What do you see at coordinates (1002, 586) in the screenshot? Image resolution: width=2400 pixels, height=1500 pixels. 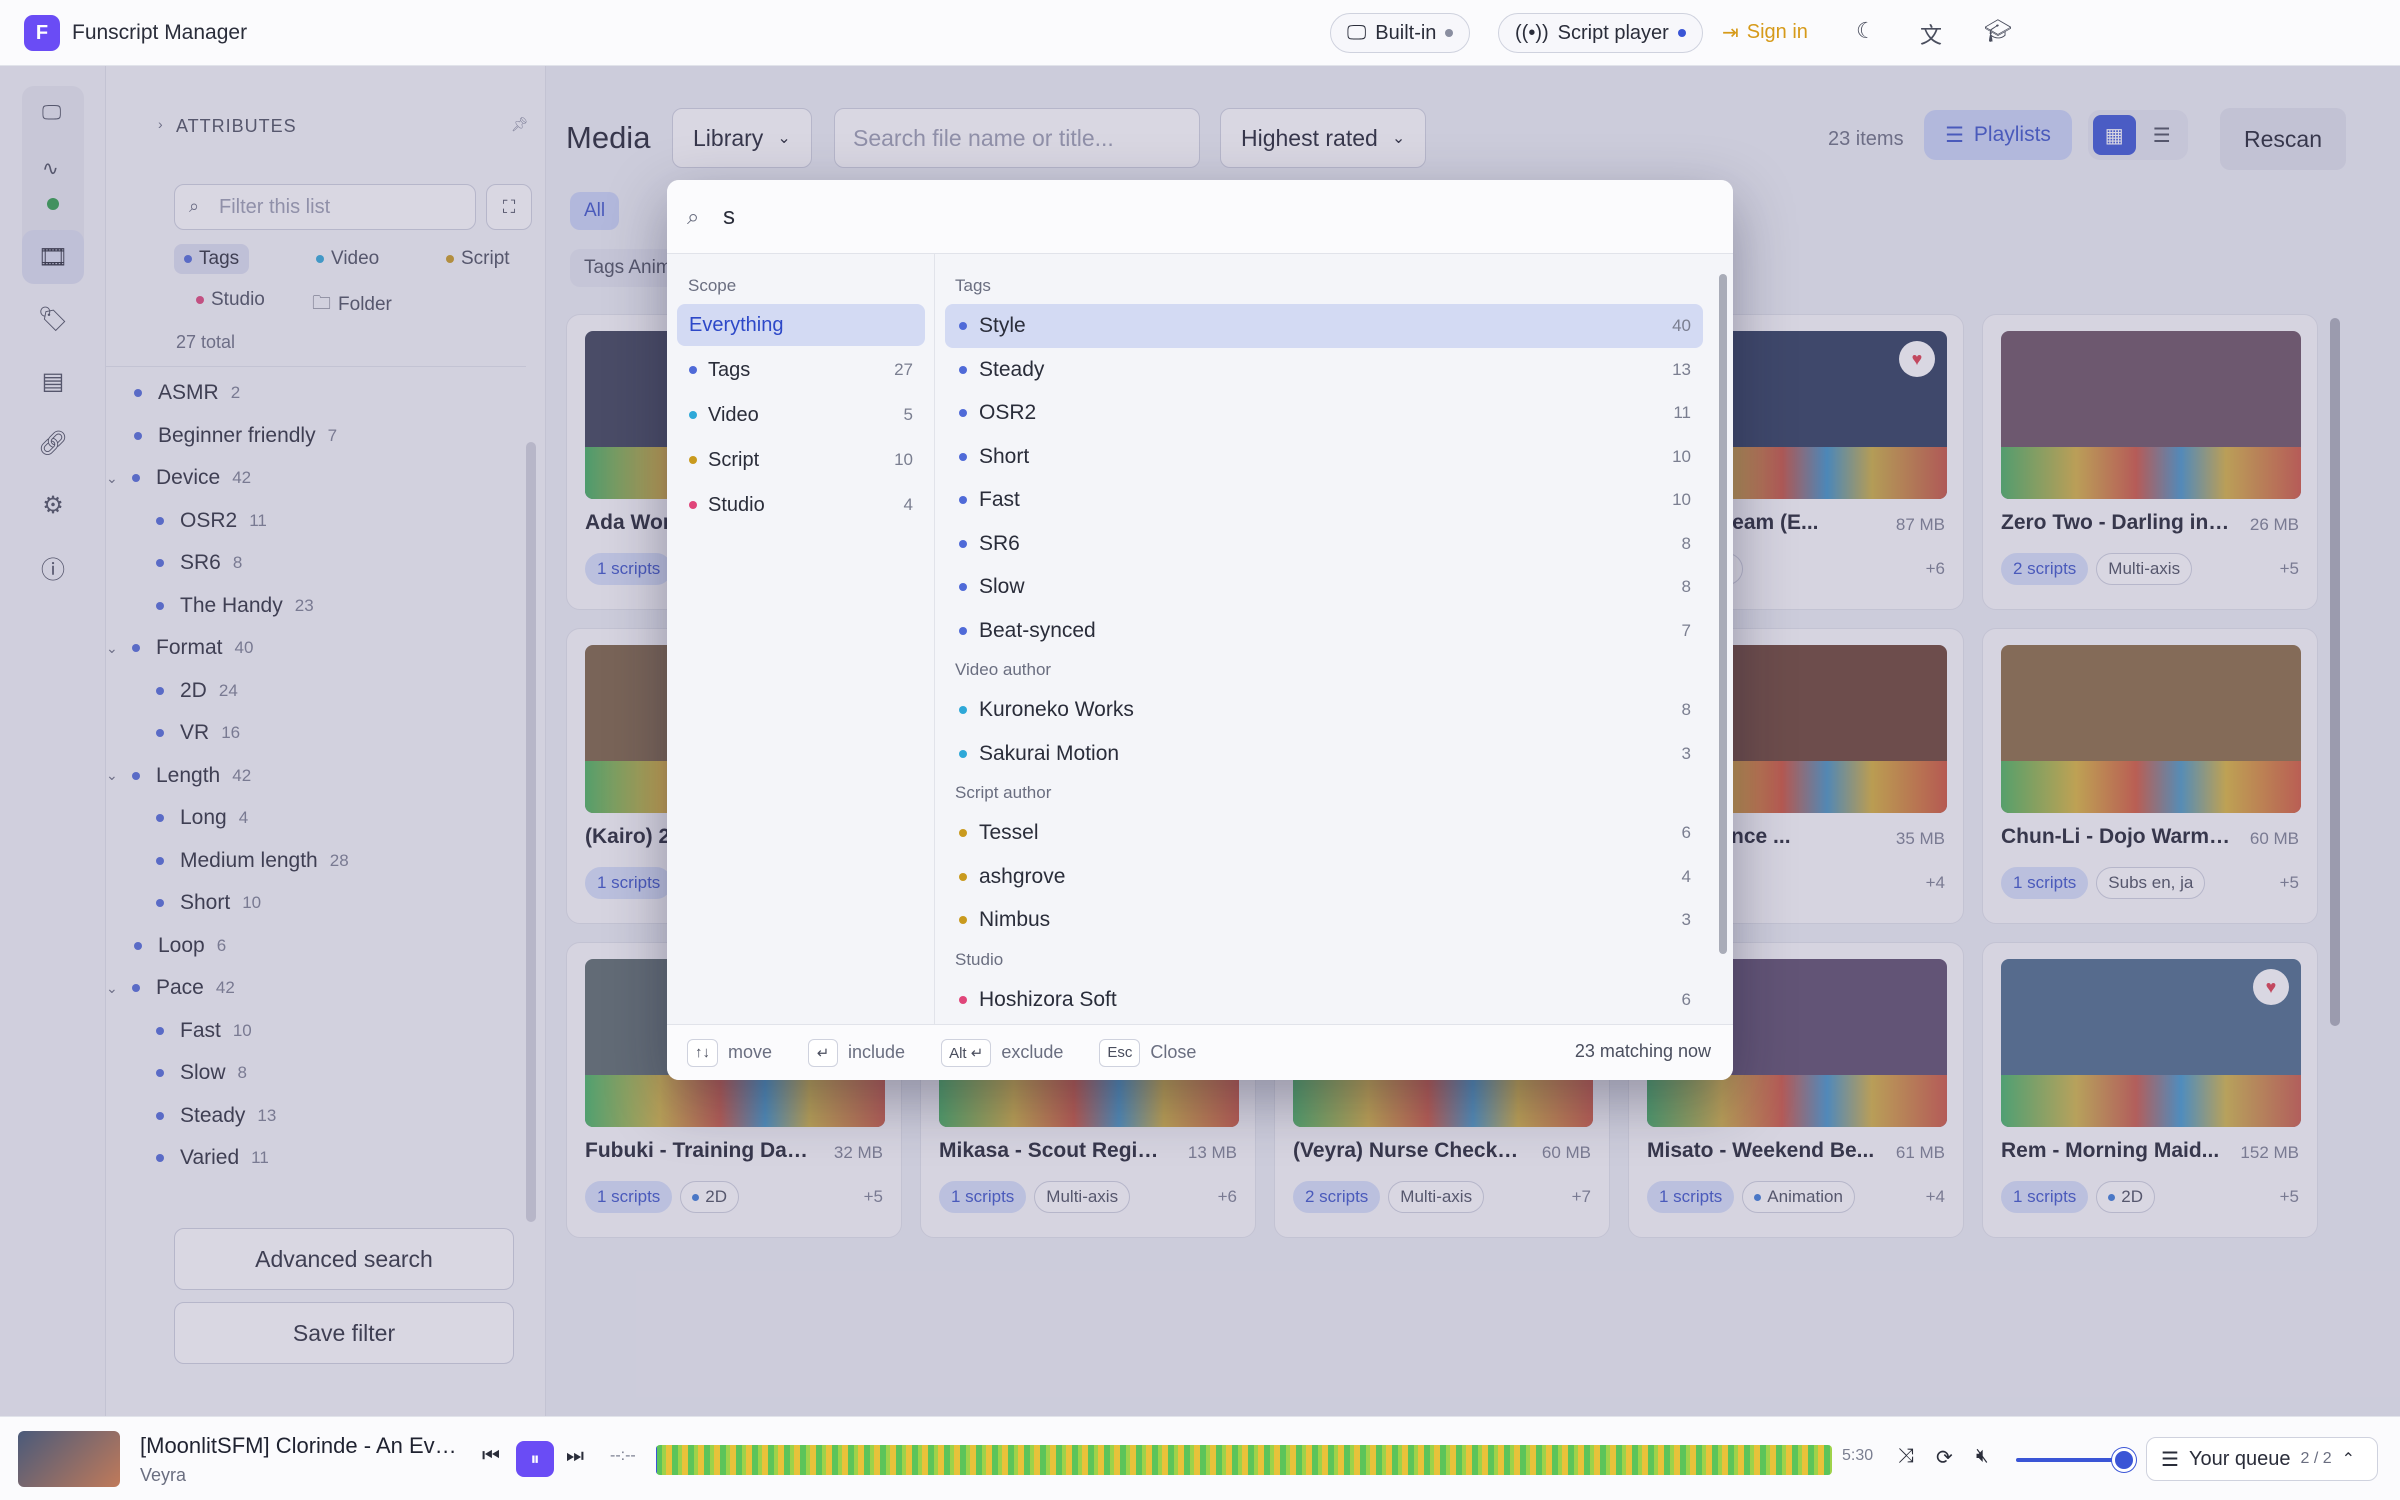 I see `result-label: Slow` at bounding box center [1002, 586].